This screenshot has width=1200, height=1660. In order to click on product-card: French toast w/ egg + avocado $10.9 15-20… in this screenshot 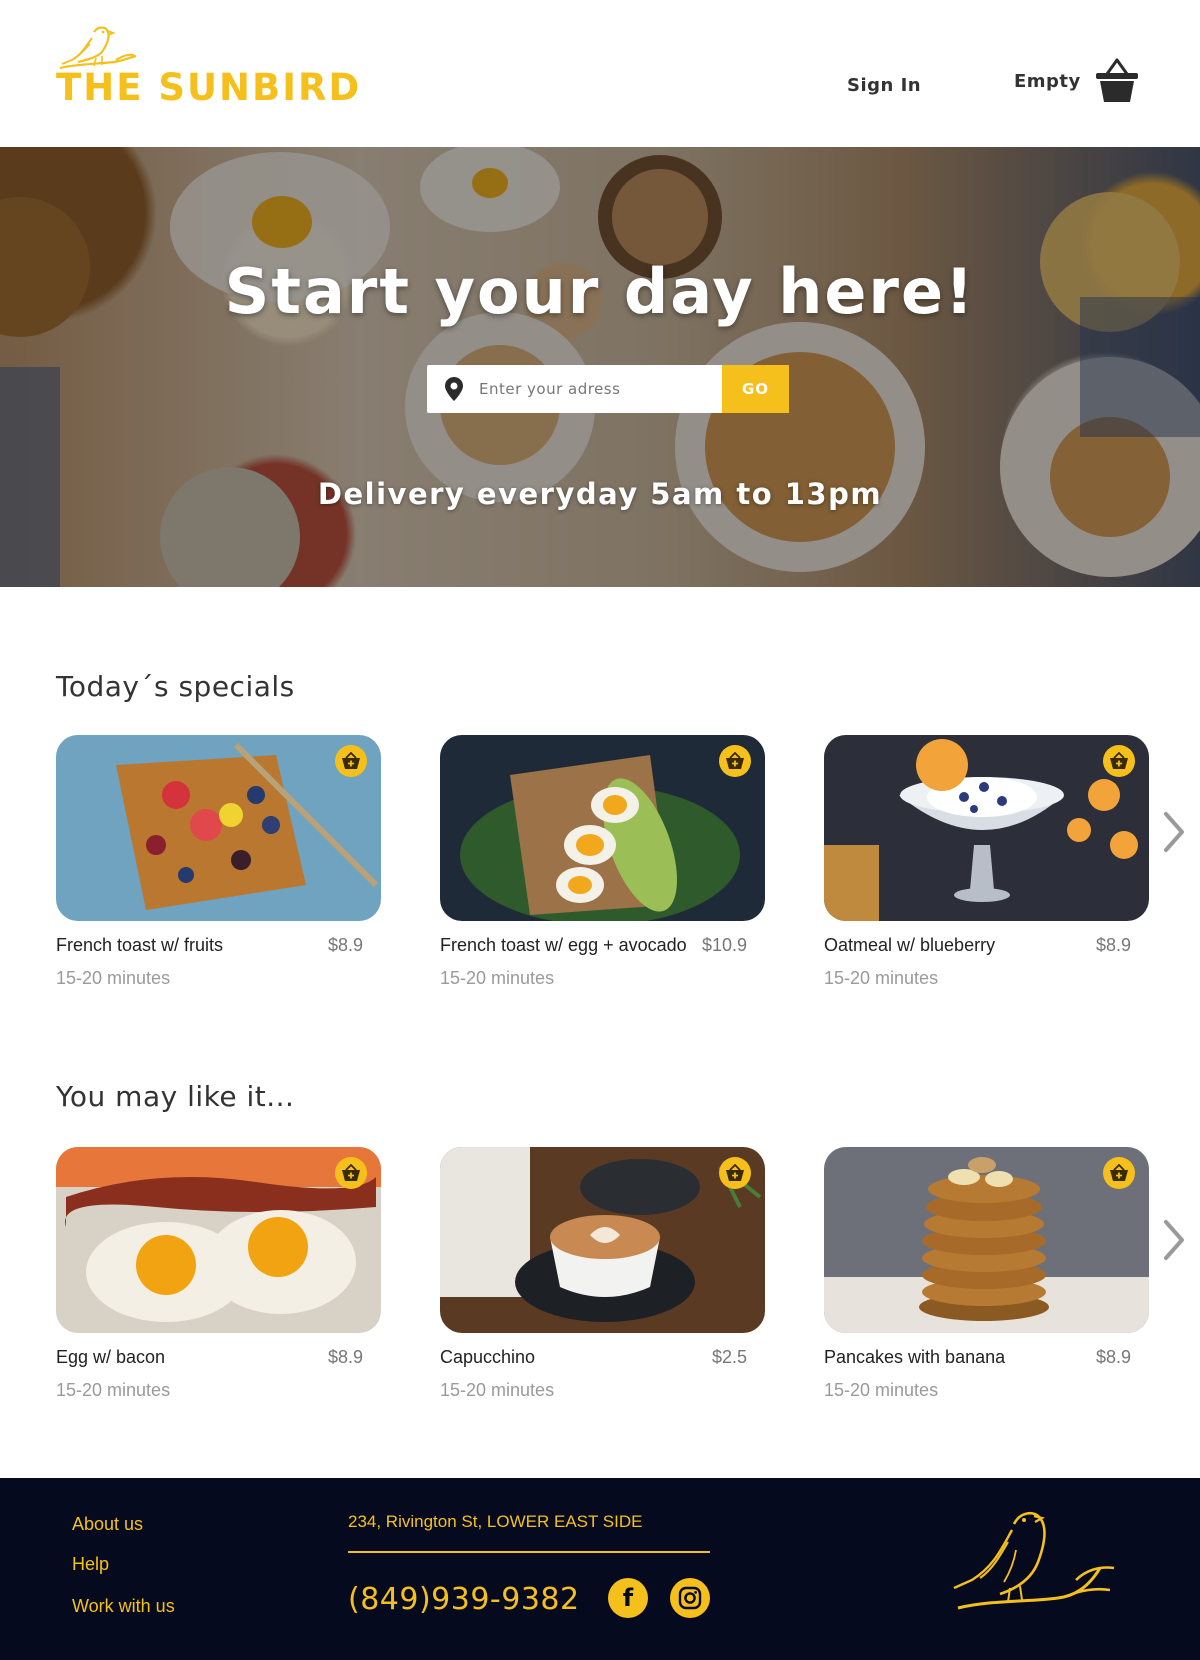, I will do `click(602, 862)`.